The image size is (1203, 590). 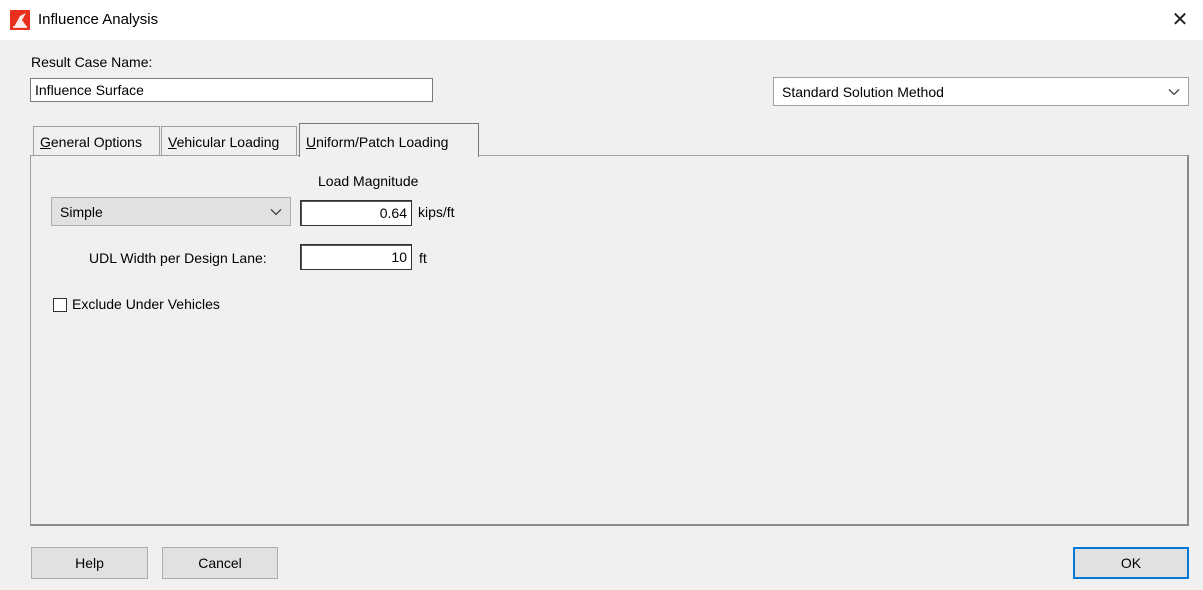 I want to click on load-type-select: Simple, so click(x=171, y=211).